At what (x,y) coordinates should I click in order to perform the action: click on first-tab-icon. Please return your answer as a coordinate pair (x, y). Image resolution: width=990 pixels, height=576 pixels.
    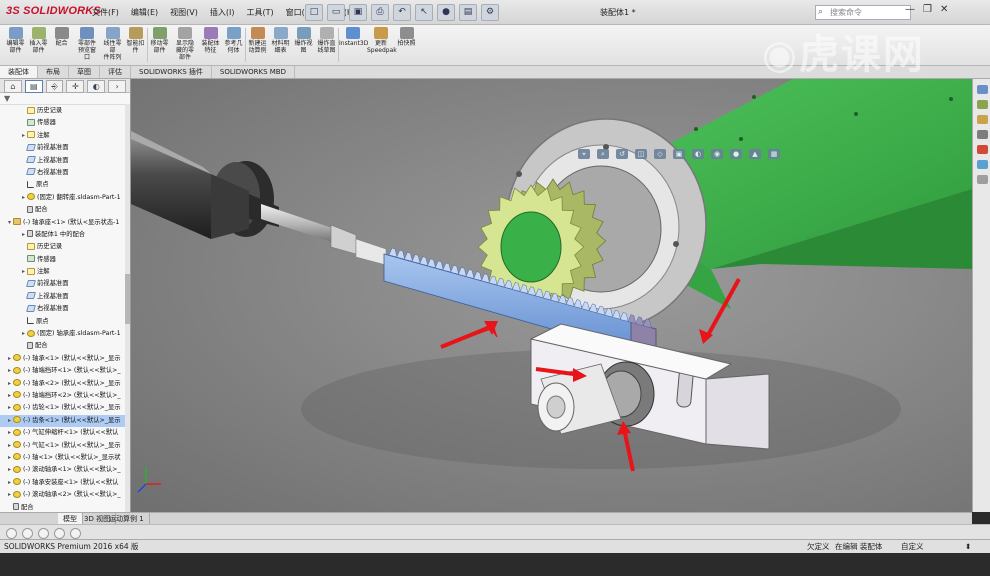
    Looking at the image, I should click on (11, 533).